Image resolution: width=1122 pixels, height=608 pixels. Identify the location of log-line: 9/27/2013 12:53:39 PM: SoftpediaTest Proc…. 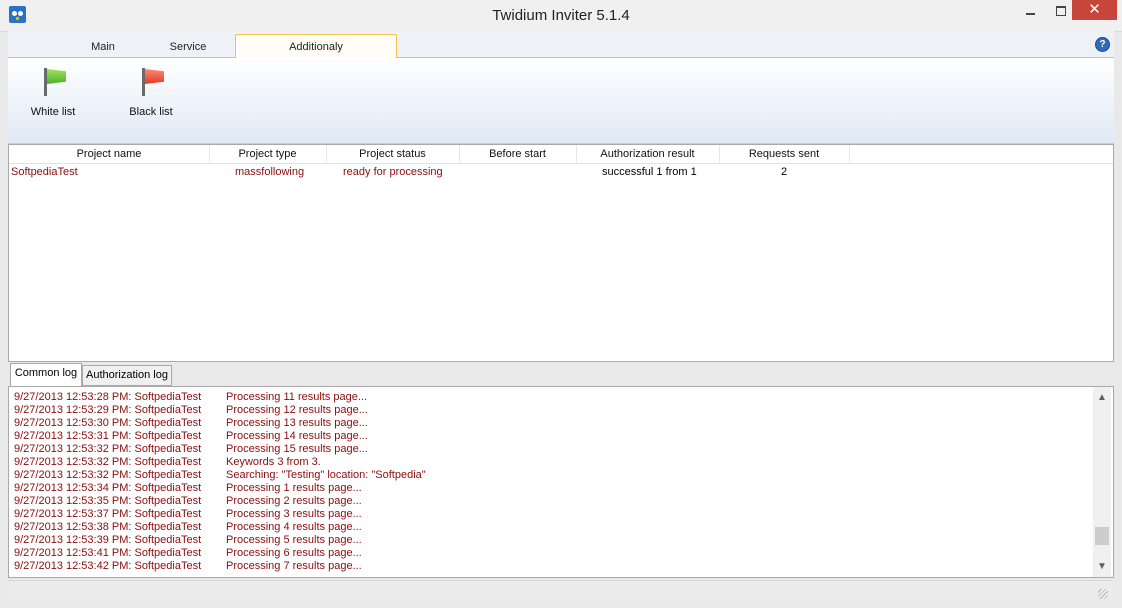
(220, 540).